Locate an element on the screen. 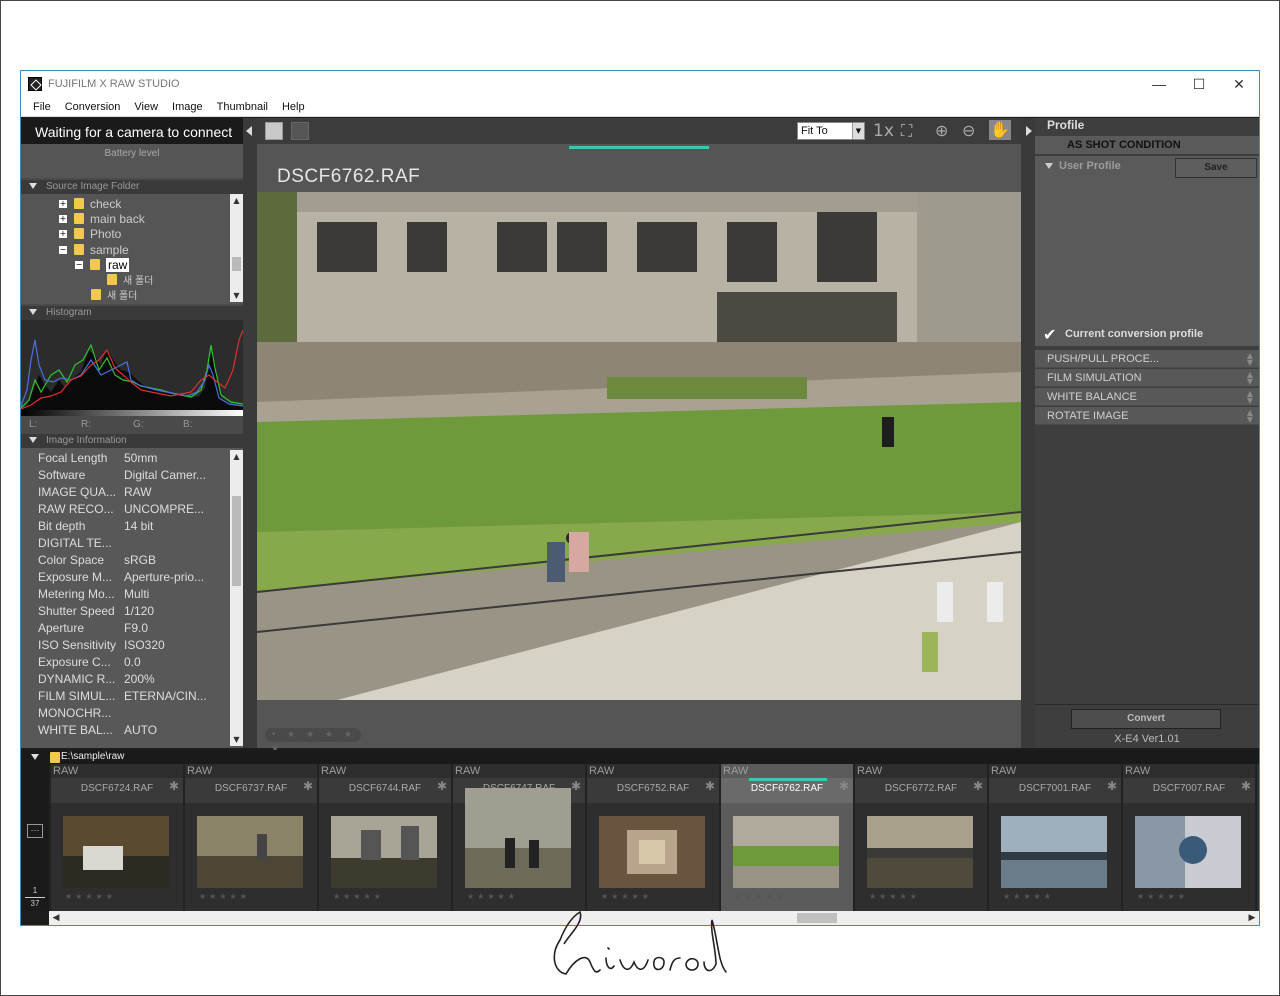  scroll-right-icon: ▶ is located at coordinates (1252, 918).